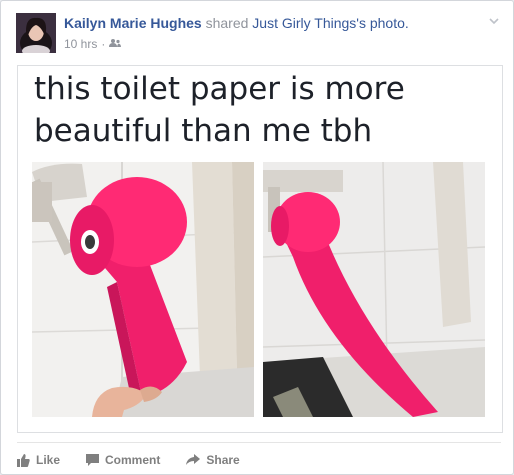  What do you see at coordinates (227, 23) in the screenshot?
I see `action-text: shared` at bounding box center [227, 23].